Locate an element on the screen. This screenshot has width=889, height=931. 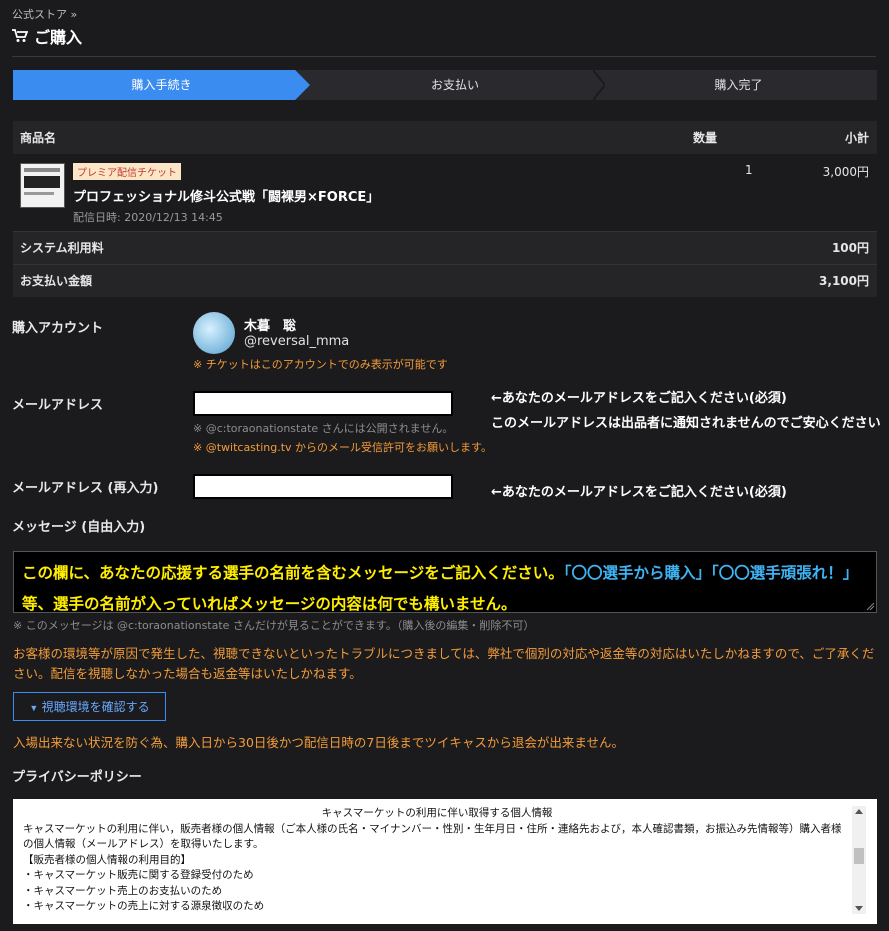
privacy-line: ・キャスマーケット販売に関する登録受付のため is located at coordinates (138, 875).